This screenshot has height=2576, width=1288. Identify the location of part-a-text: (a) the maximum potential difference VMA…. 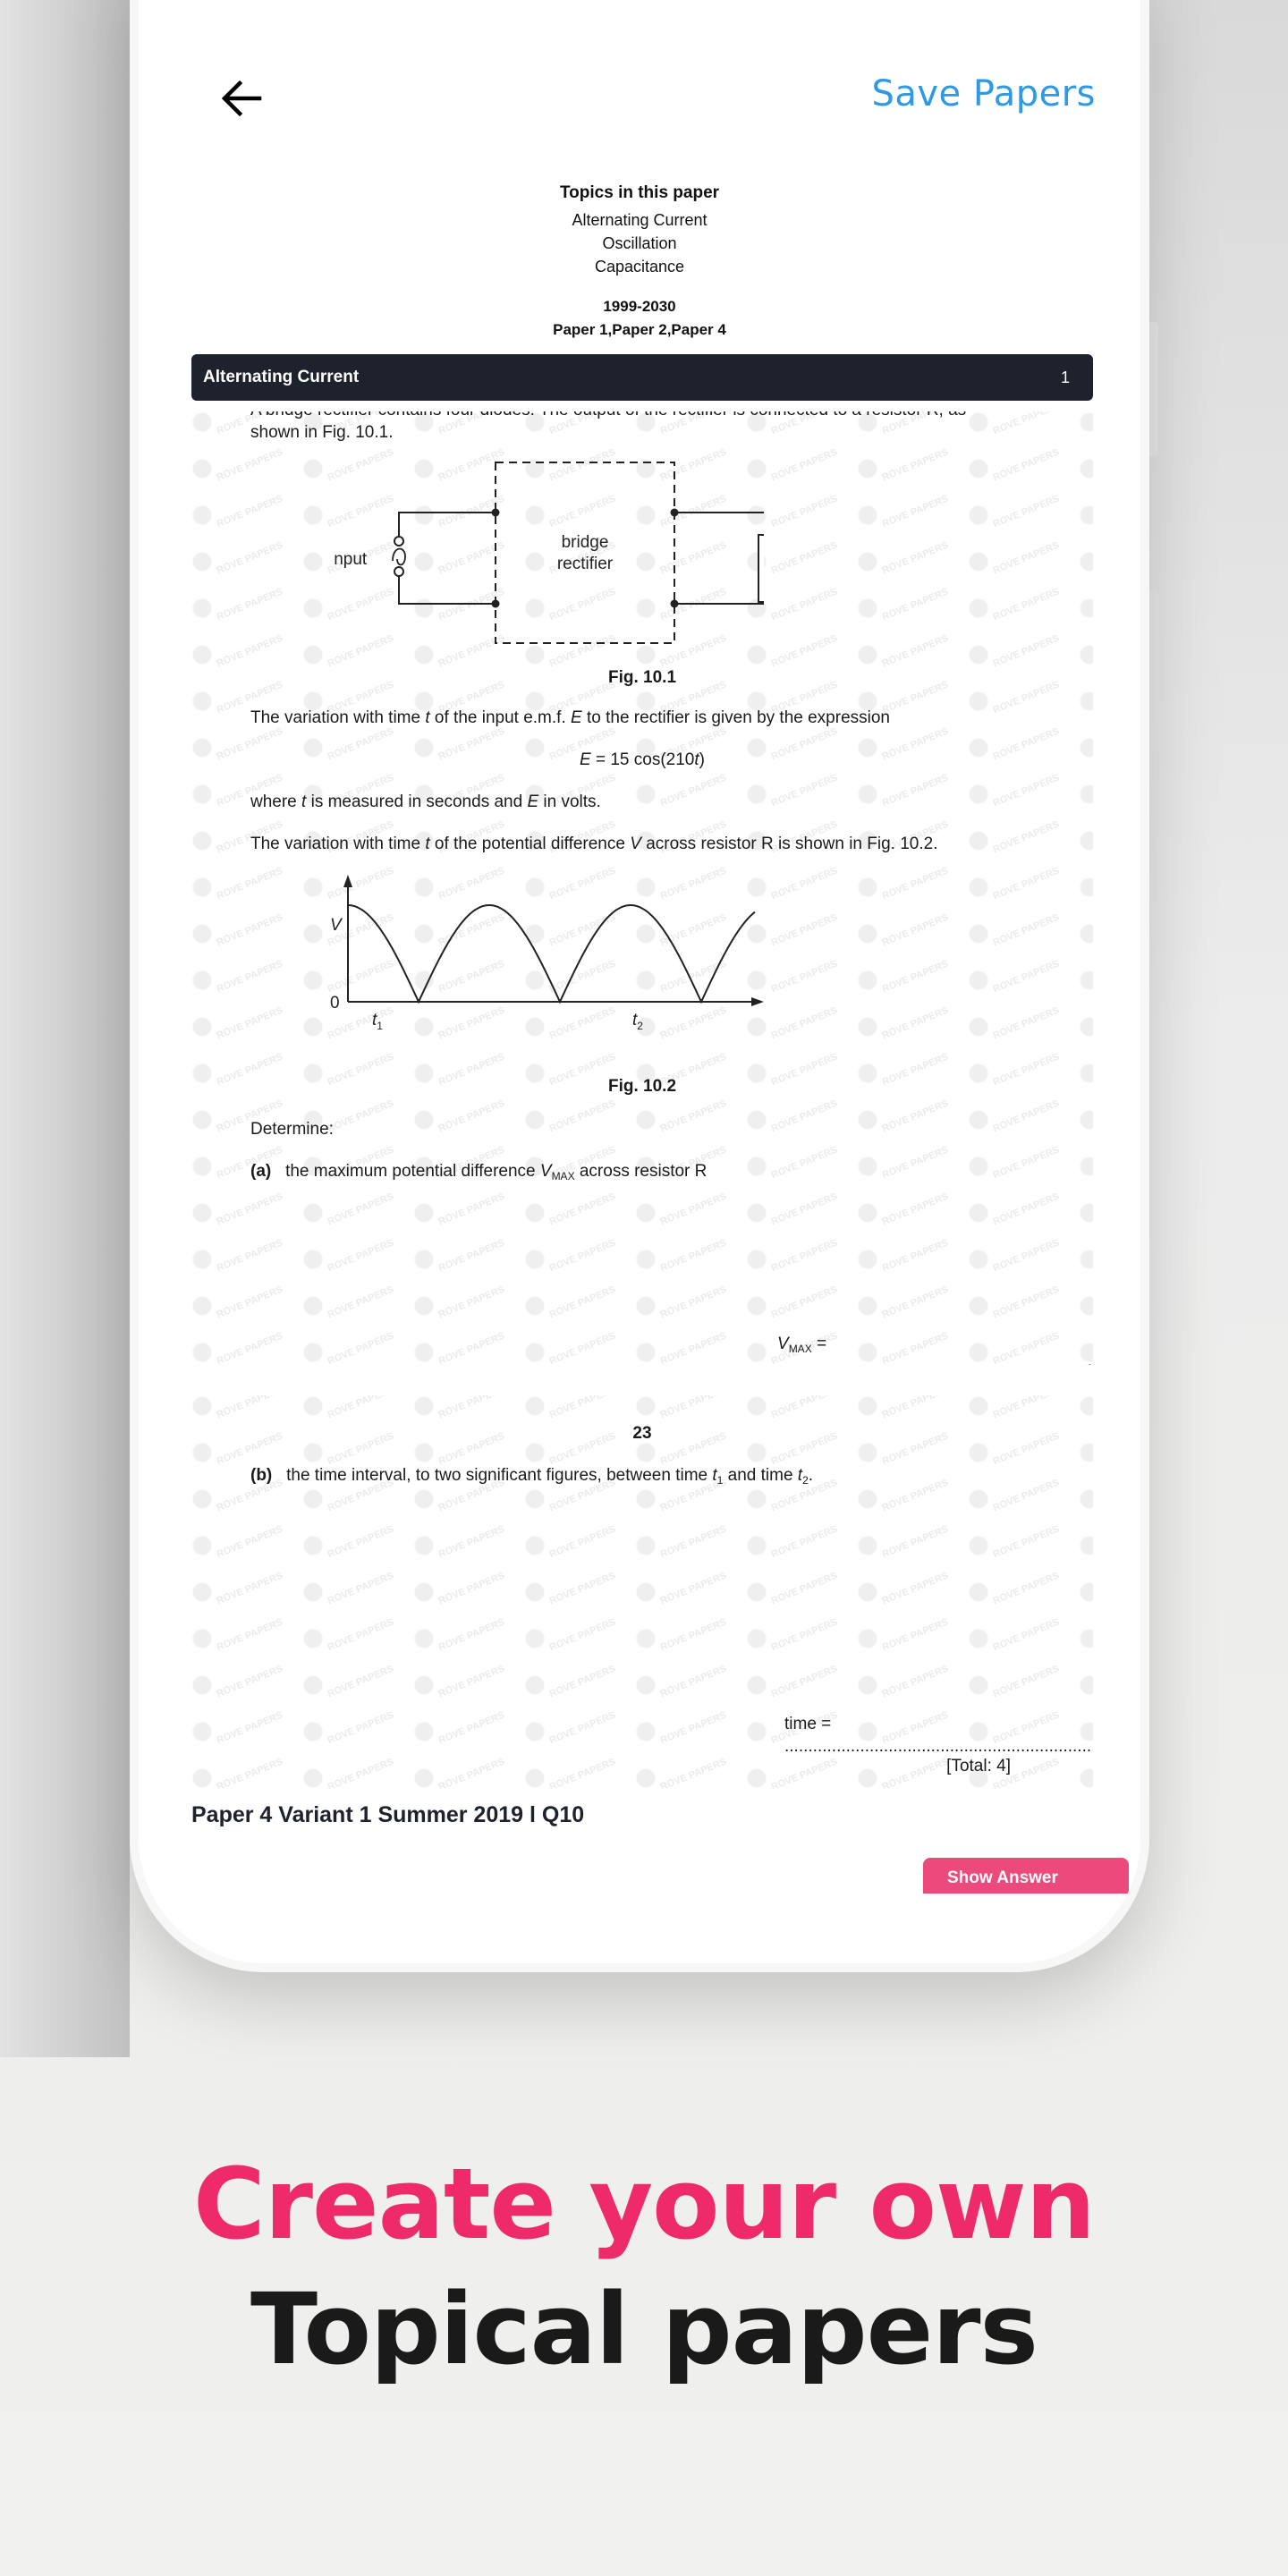
(479, 1172).